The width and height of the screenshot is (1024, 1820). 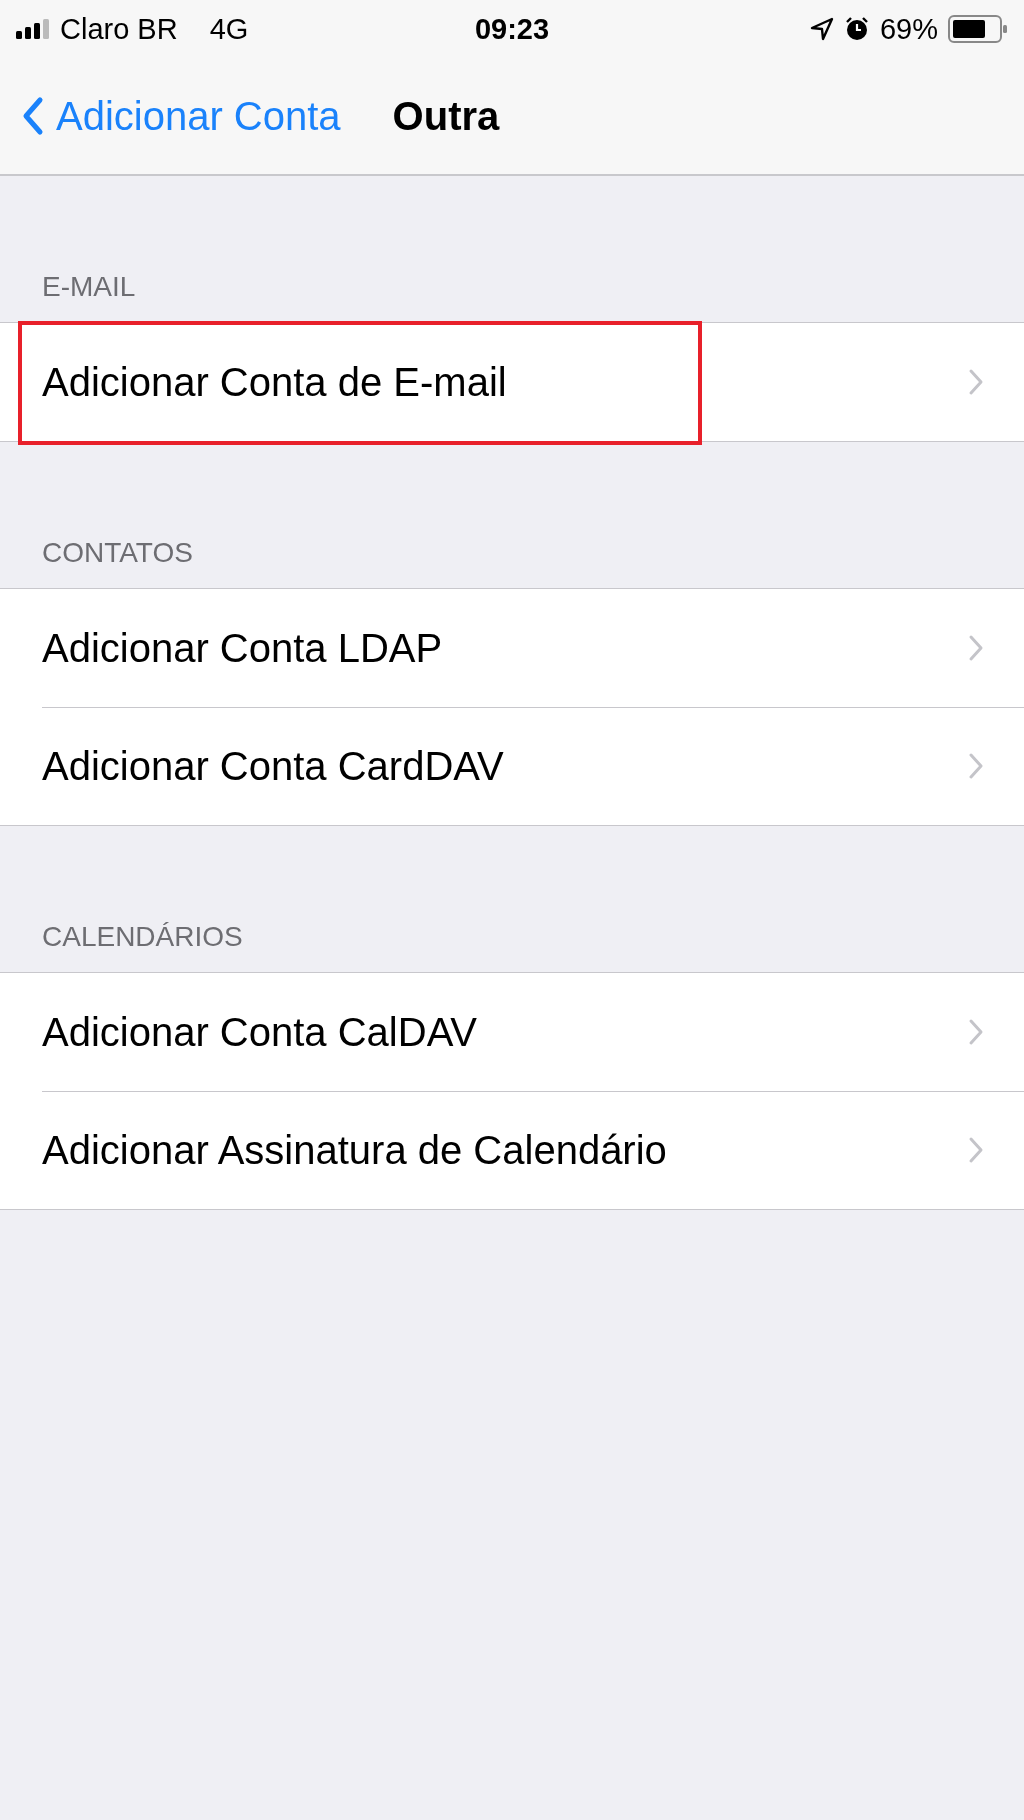 I want to click on location-arrow-icon, so click(x=821, y=29).